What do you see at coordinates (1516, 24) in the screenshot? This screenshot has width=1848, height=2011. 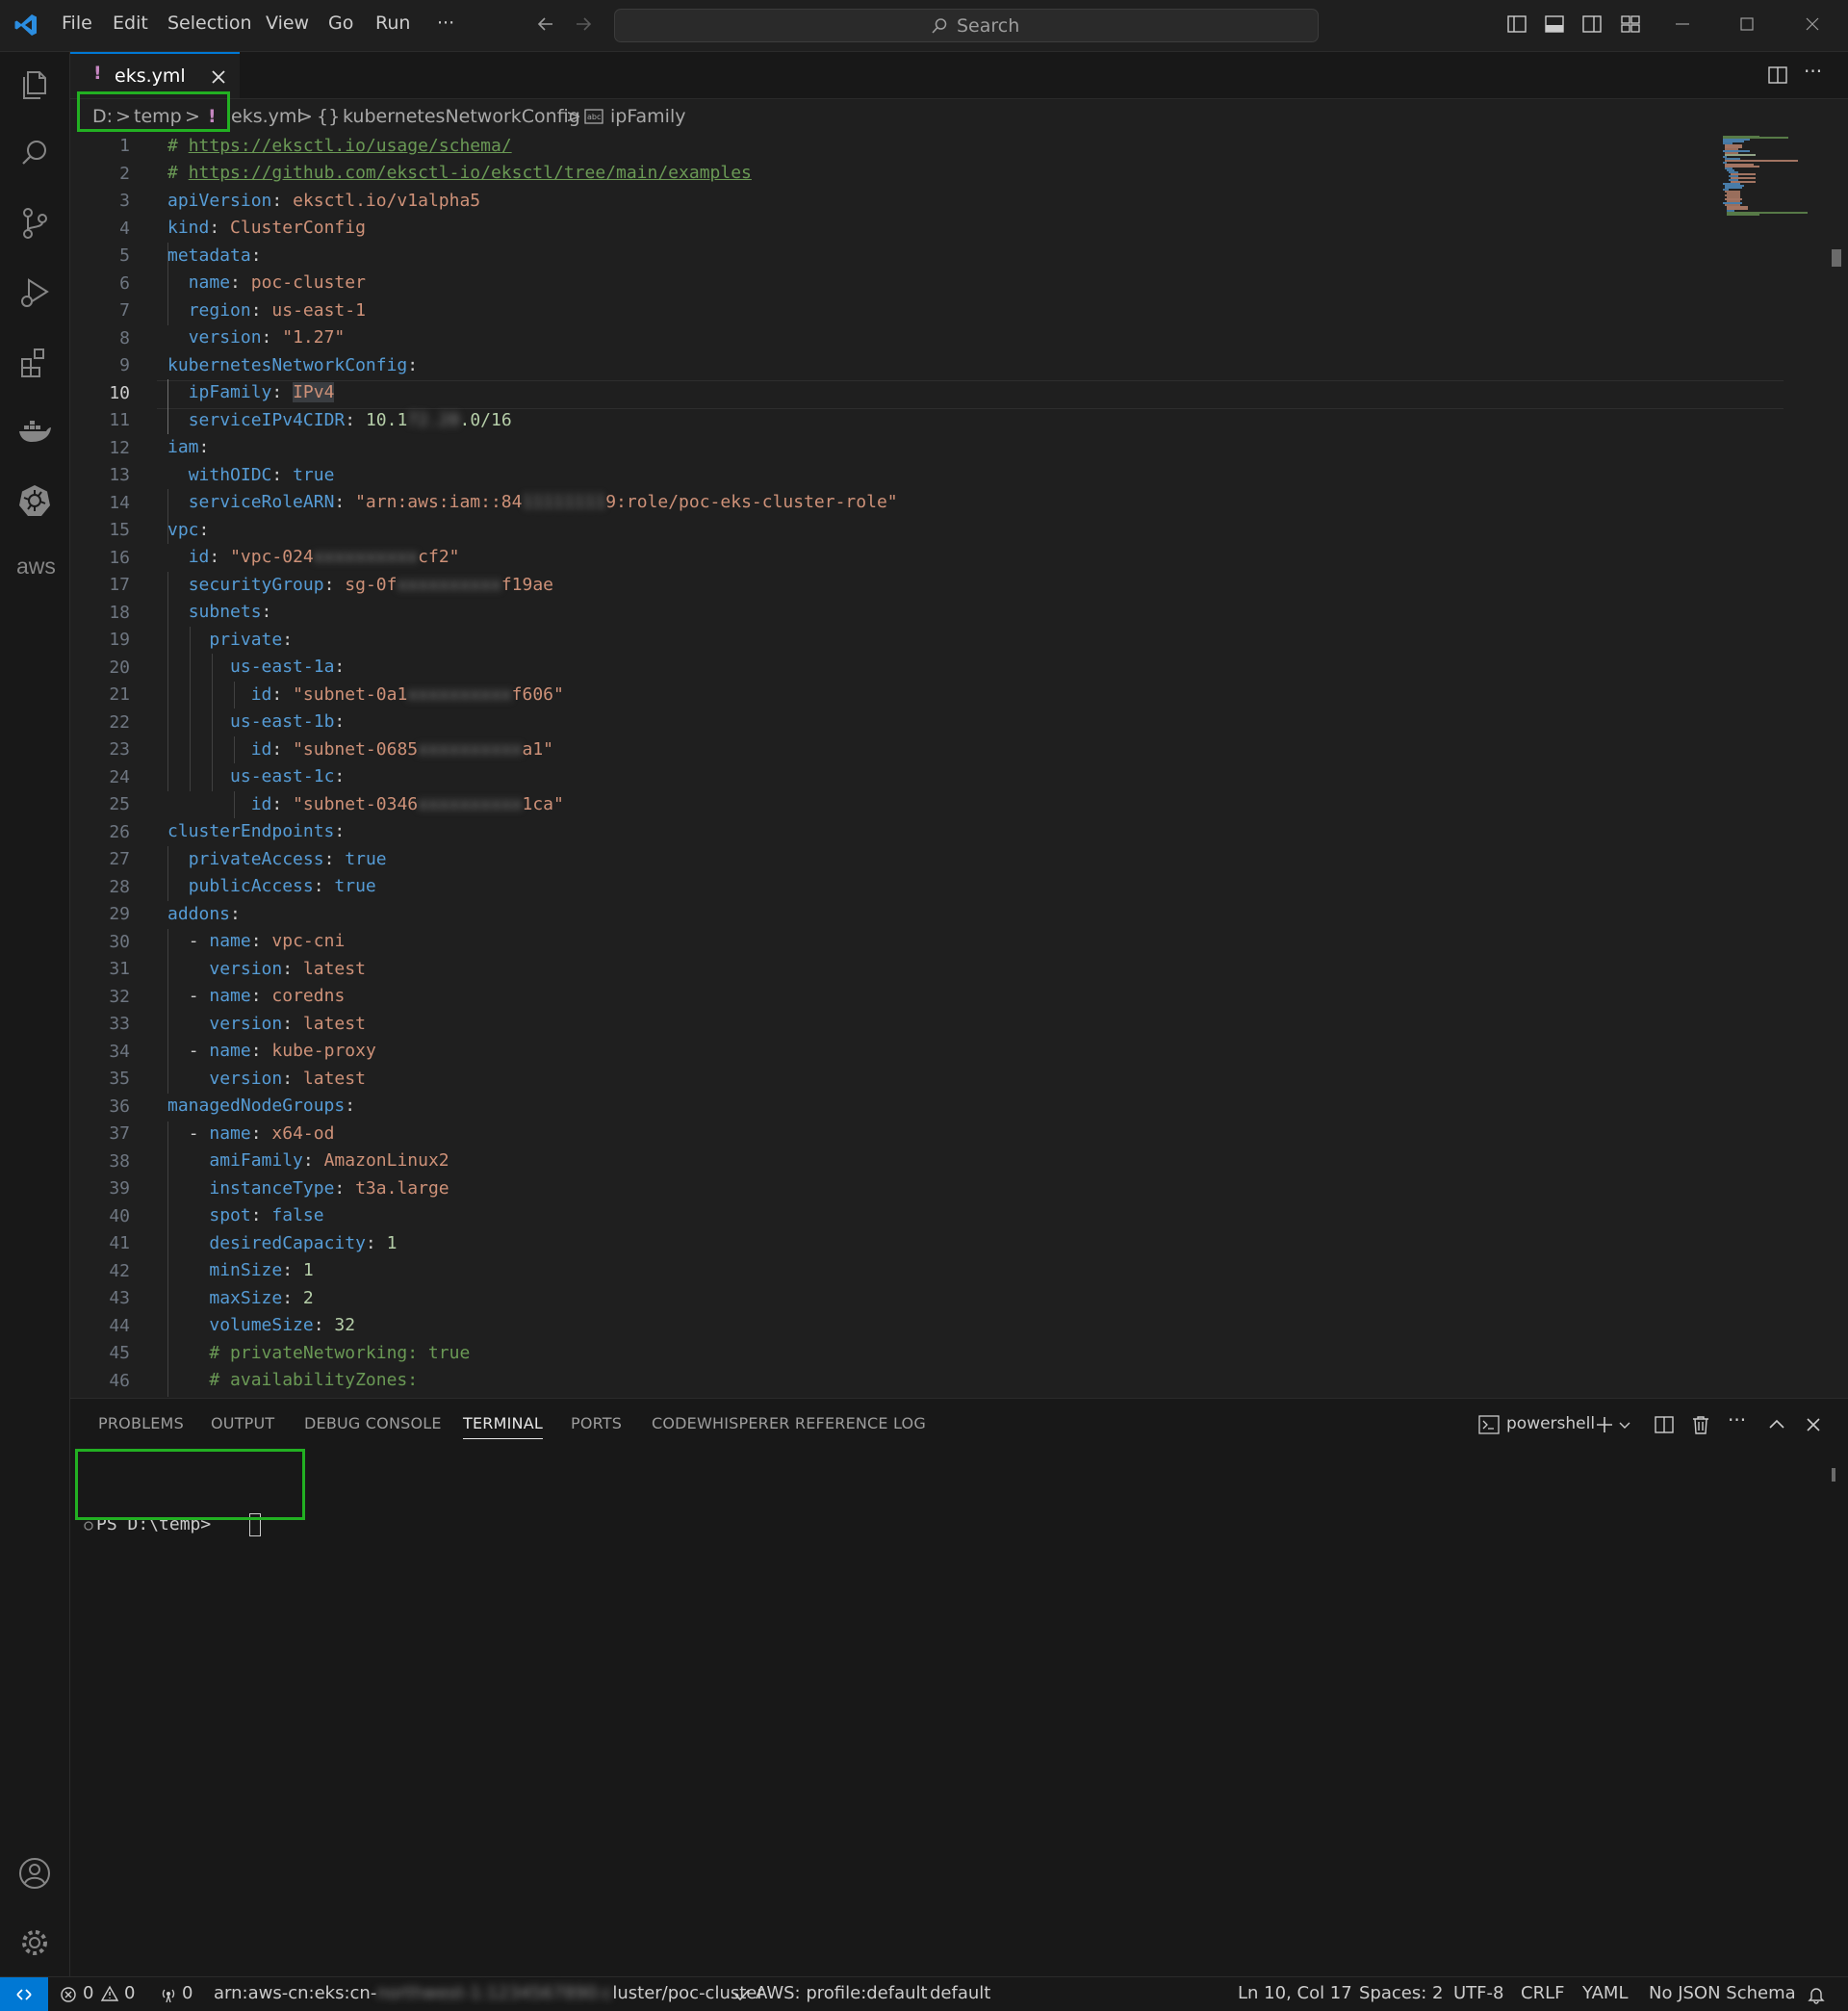 I see `toggle-primary-sidebar-icon` at bounding box center [1516, 24].